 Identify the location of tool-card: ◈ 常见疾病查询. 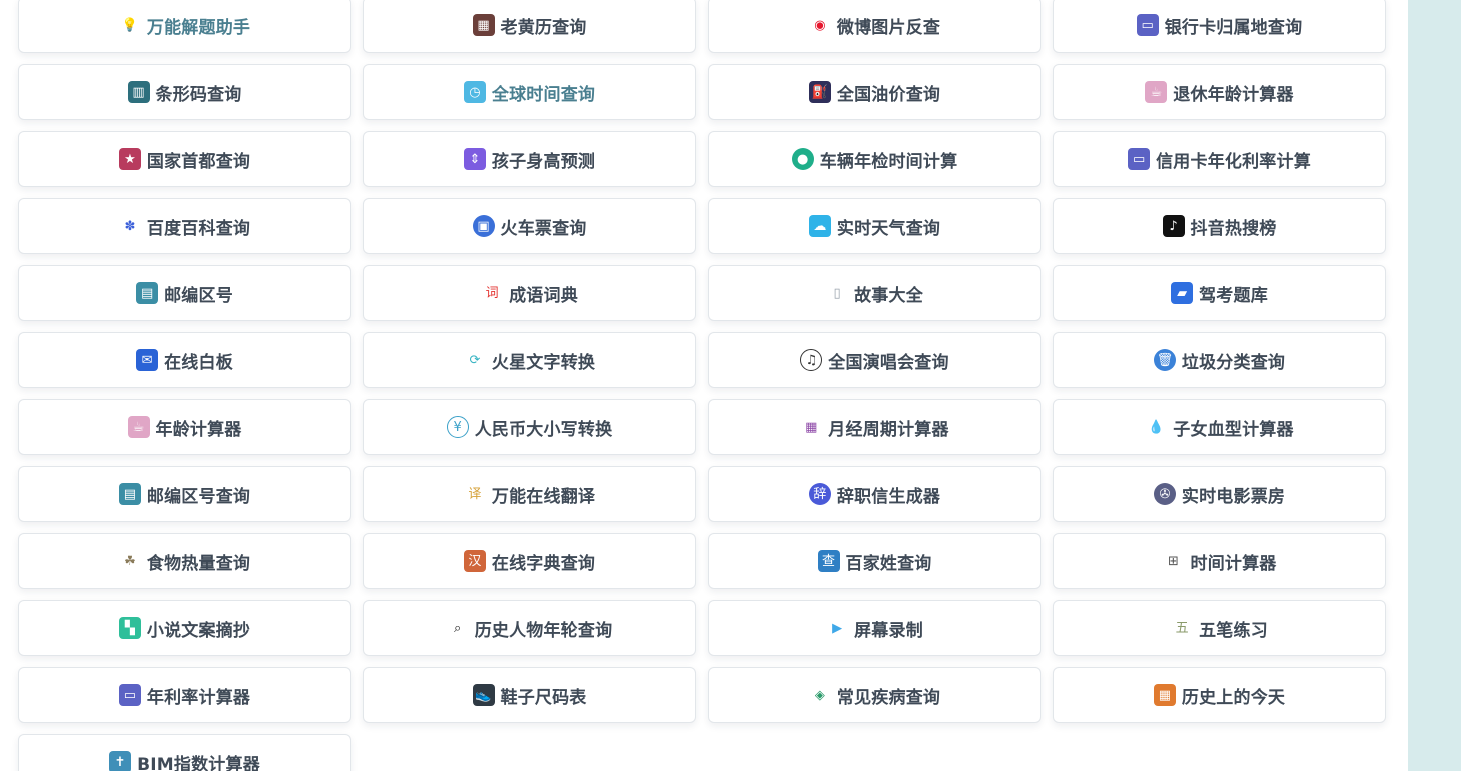
(874, 695).